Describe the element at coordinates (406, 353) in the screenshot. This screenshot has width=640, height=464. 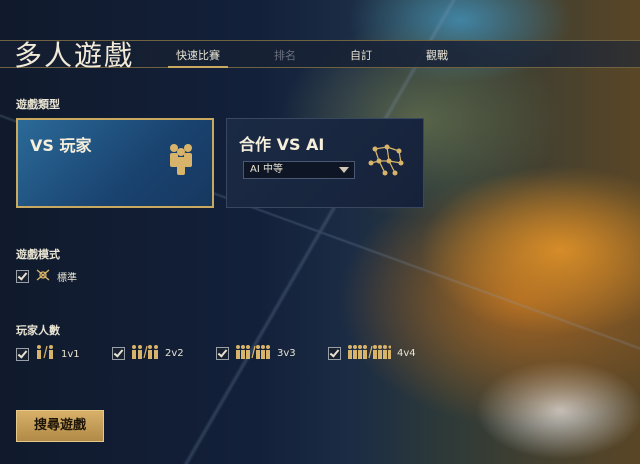
I see `4v4-label: 4v4` at that location.